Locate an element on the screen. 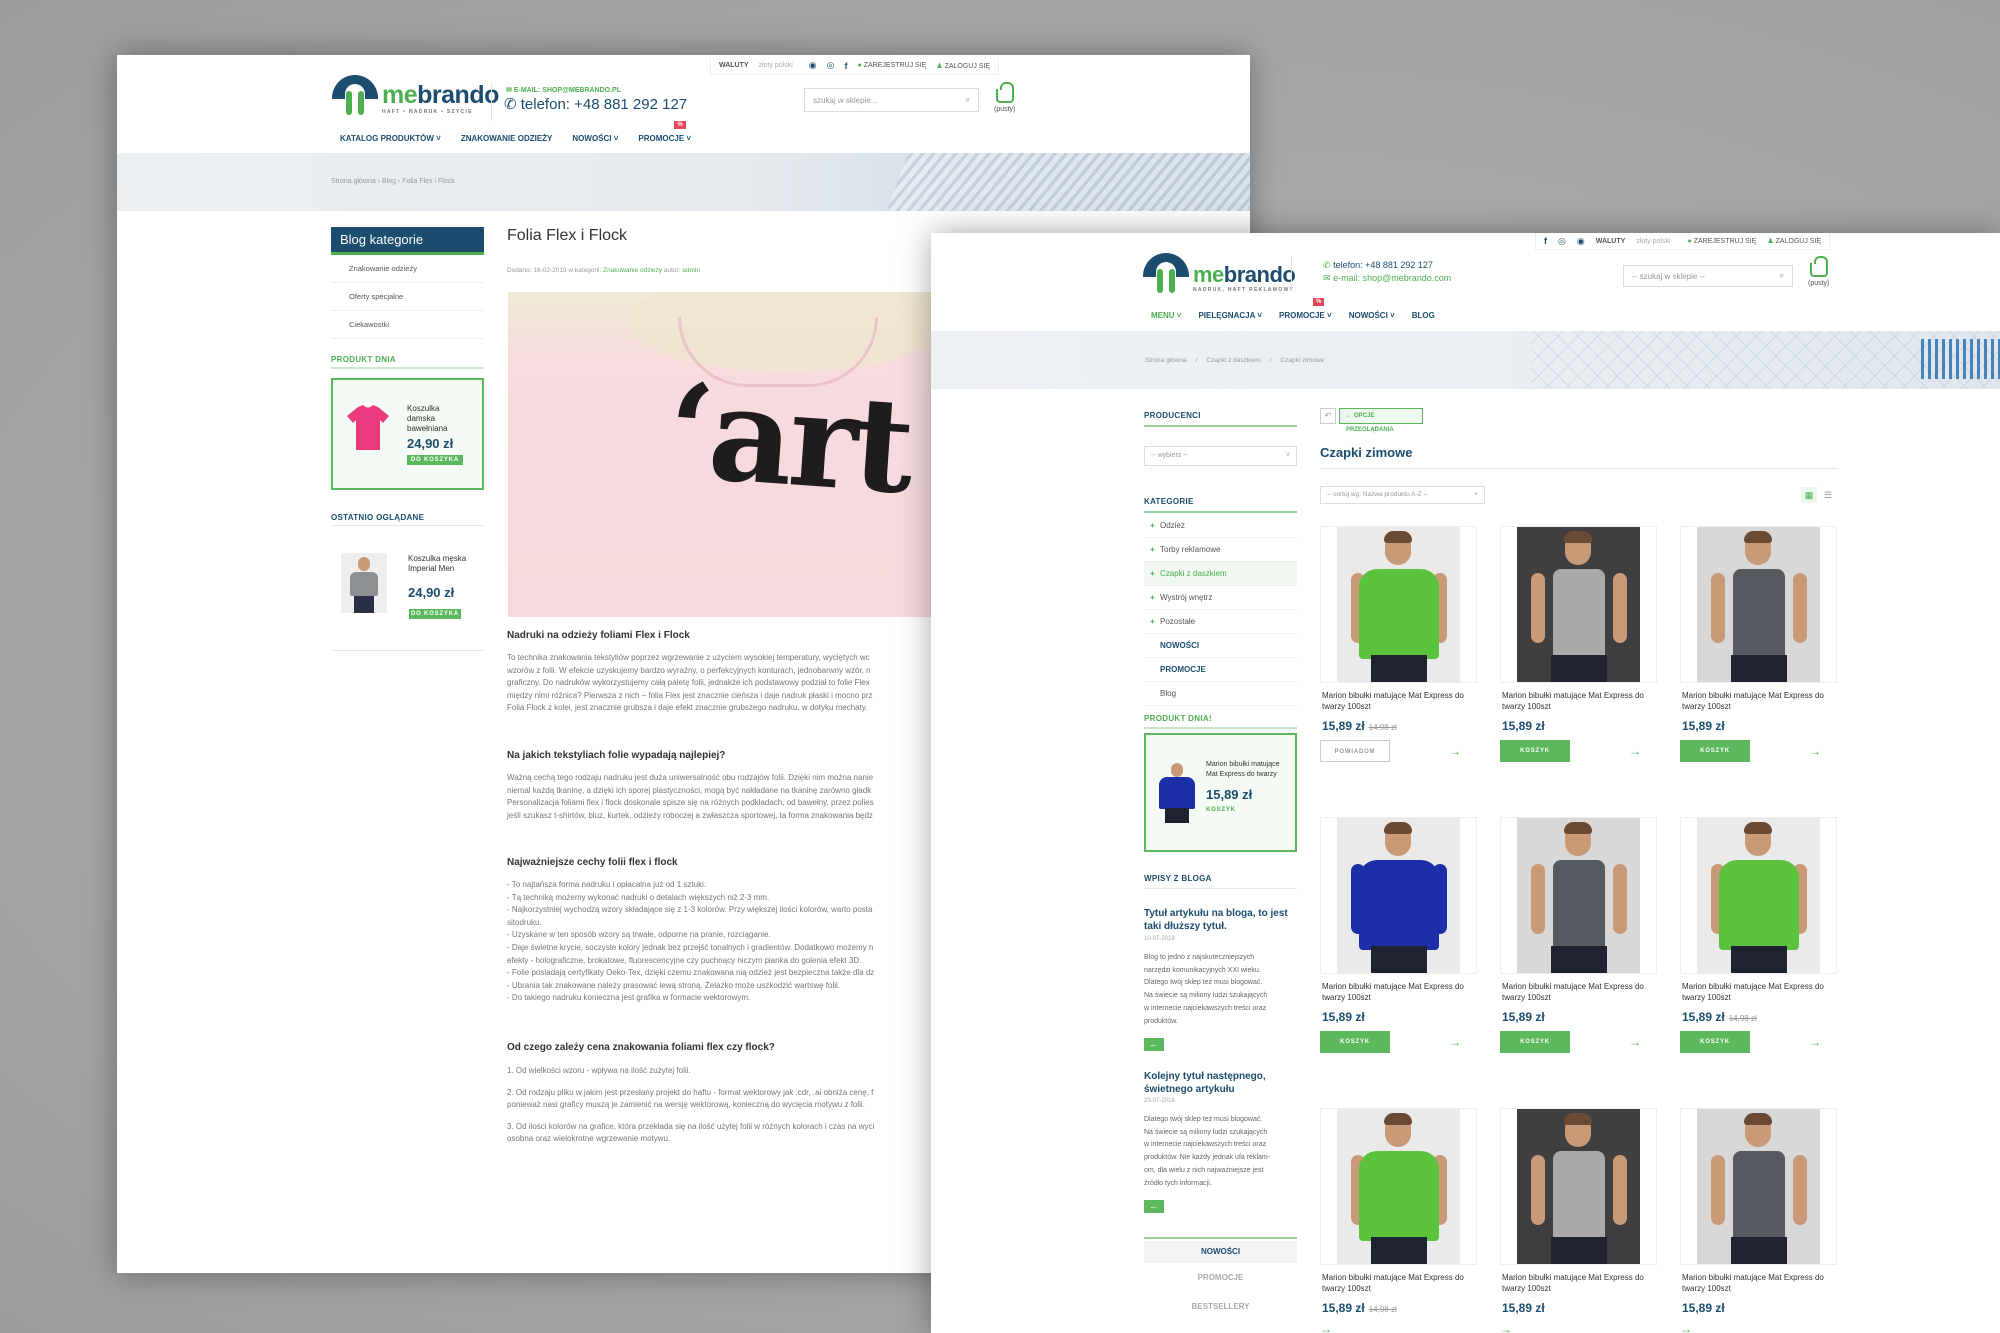 The height and width of the screenshot is (1333, 2000). notify-button: POWIADOM is located at coordinates (1355, 751).